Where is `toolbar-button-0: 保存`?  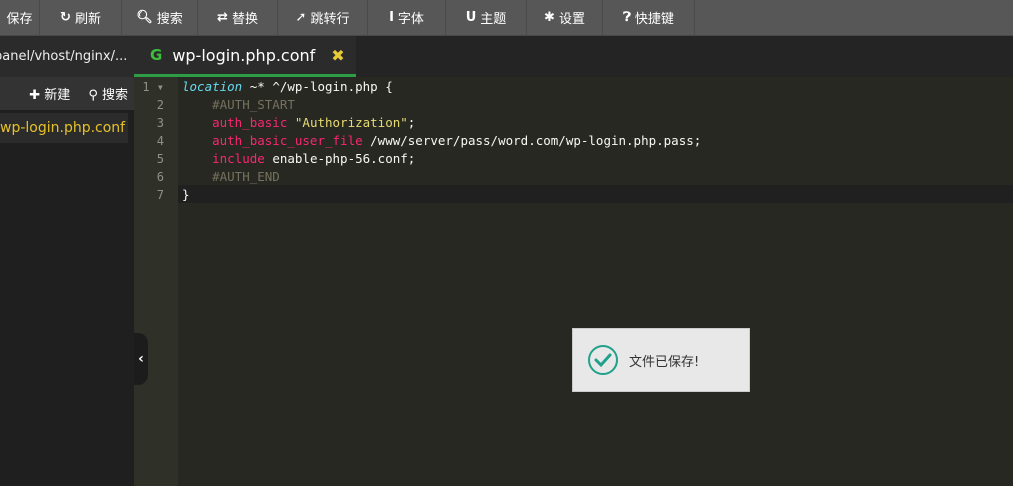
toolbar-button-0: 保存 is located at coordinates (20, 17).